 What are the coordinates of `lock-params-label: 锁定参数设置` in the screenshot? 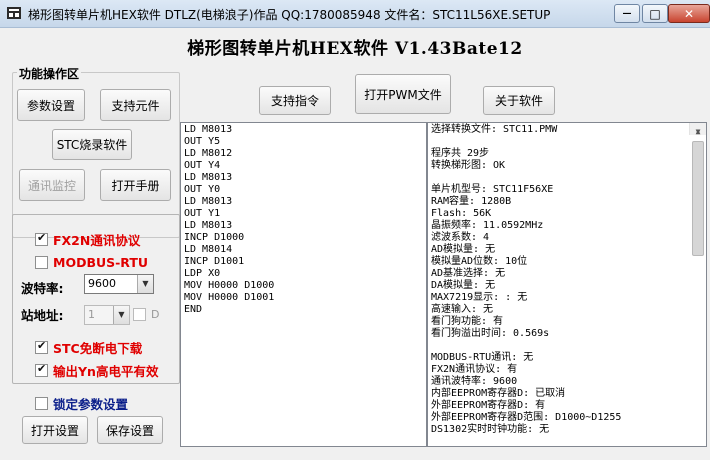 It's located at (91, 404).